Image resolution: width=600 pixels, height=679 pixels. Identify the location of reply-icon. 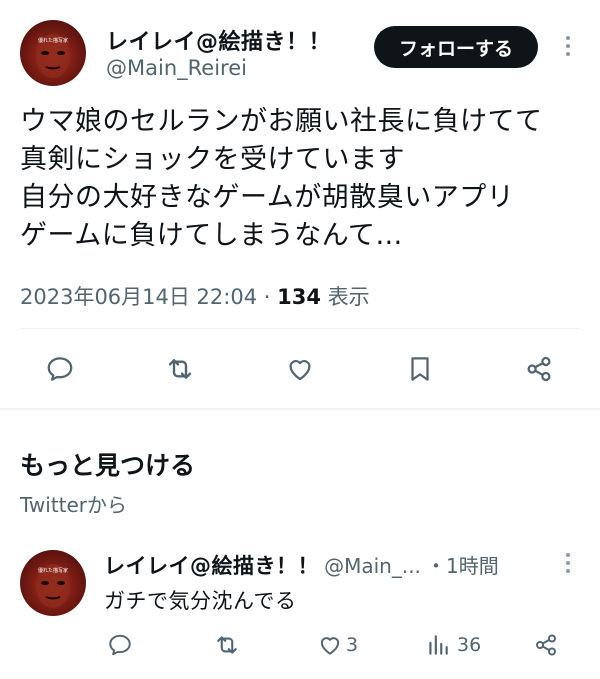
(60, 369).